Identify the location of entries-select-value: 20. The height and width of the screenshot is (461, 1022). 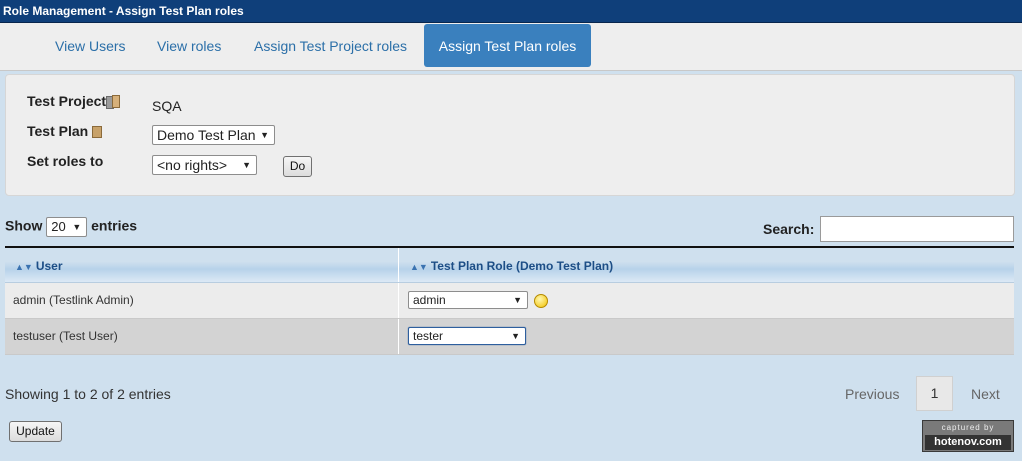
(58, 226).